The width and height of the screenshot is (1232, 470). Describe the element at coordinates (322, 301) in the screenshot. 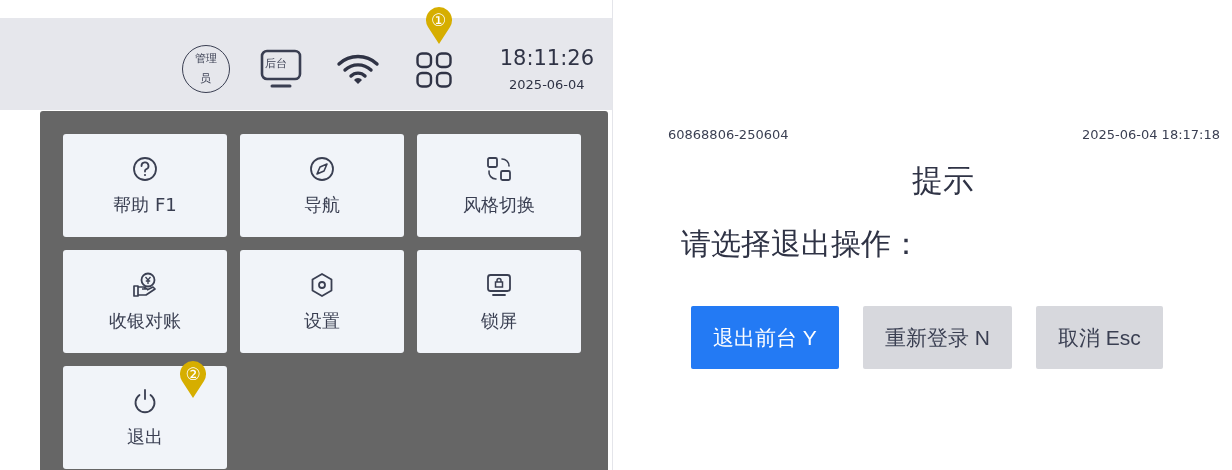

I see `menu-tile: 设置` at that location.